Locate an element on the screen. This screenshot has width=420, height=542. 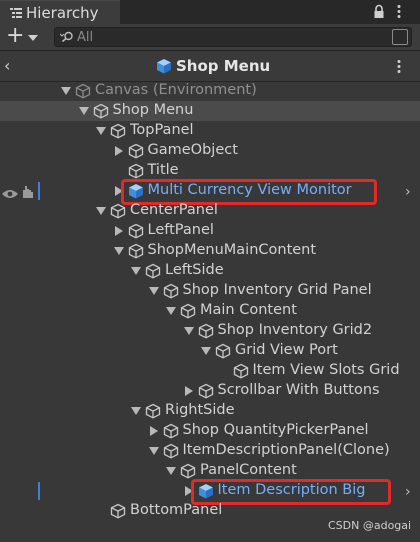
tree-row: PanelContent is located at coordinates (210, 471).